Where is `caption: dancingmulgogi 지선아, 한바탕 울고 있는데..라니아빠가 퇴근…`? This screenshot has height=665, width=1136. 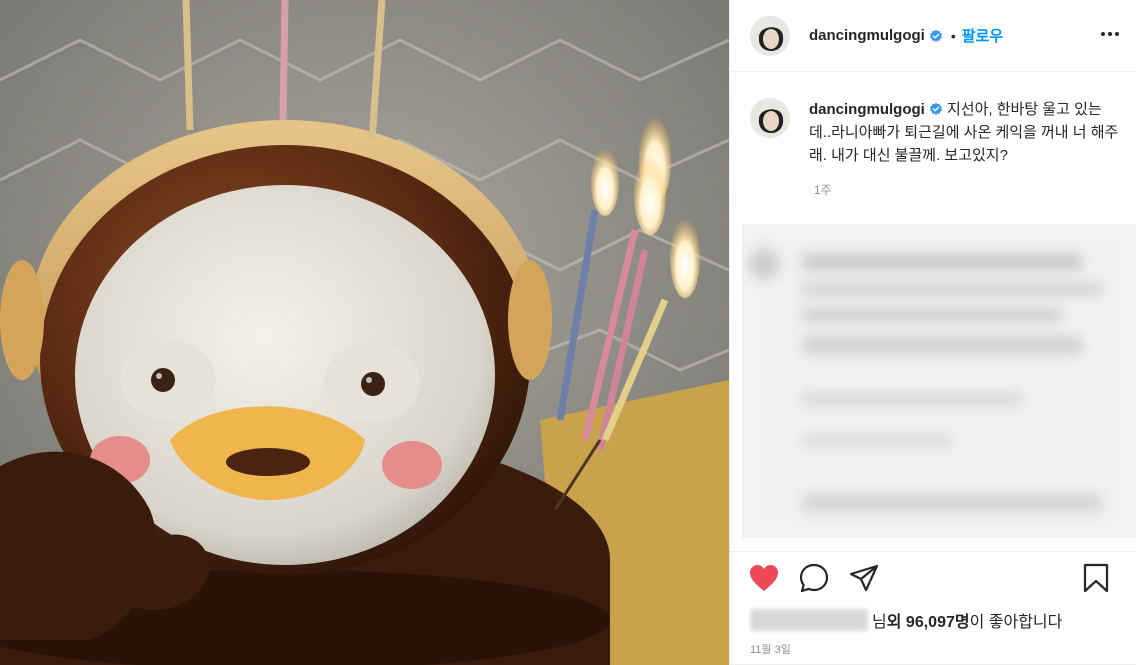 caption: dancingmulgogi 지선아, 한바탕 울고 있는데..라니아빠가 퇴근… is located at coordinates (935, 132).